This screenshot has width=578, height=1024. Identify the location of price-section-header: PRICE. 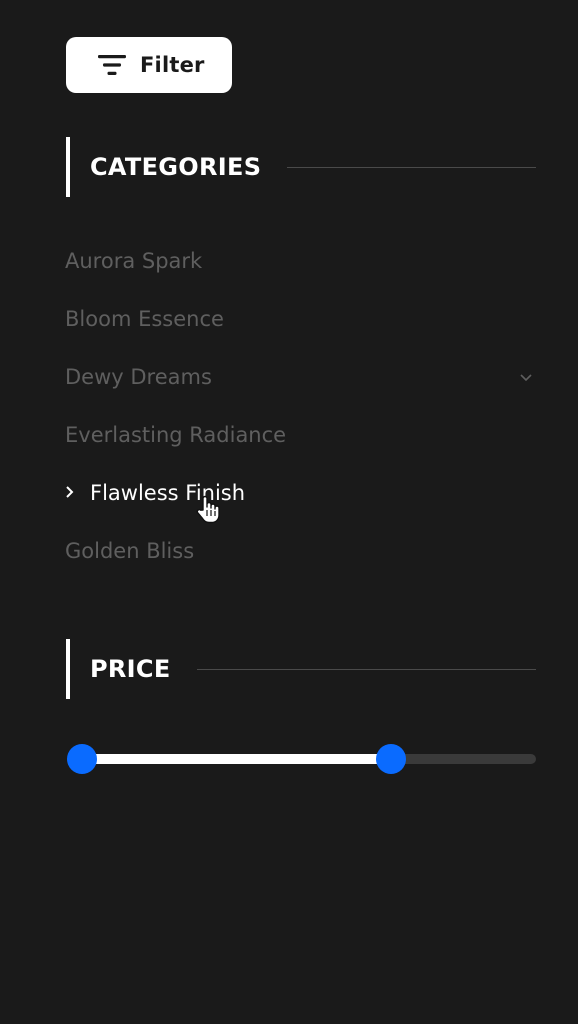
(301, 669).